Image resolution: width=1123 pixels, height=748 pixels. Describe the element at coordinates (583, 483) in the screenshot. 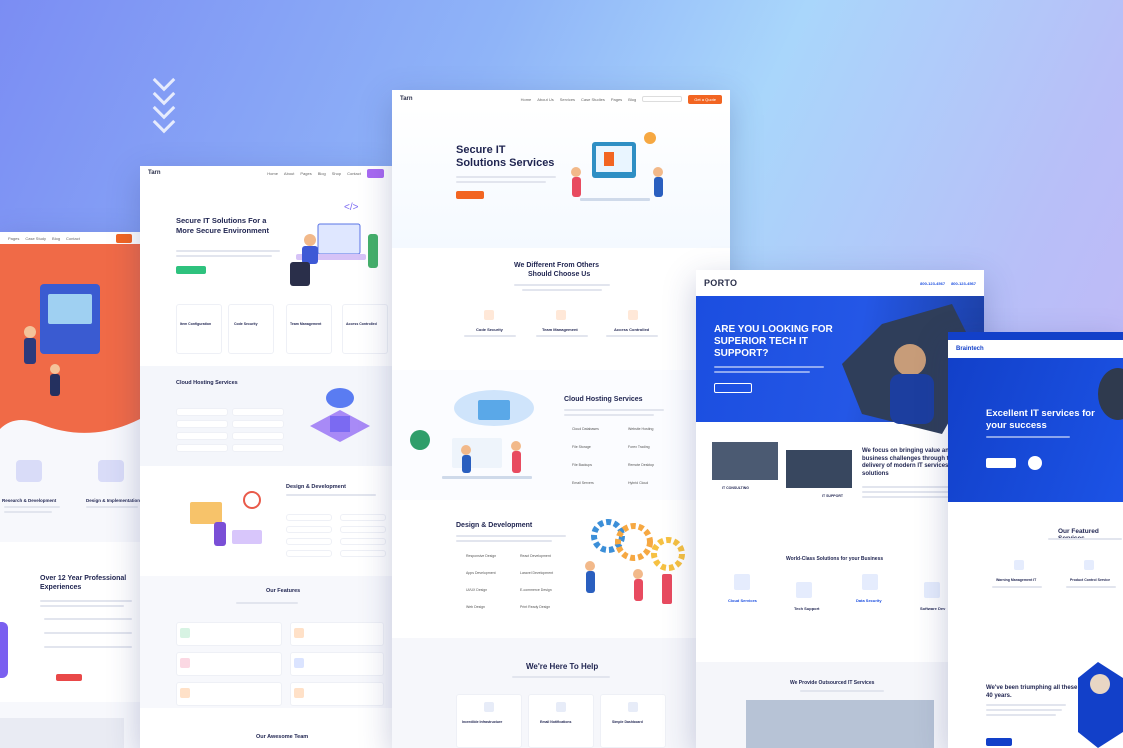

I see `cloud-item: Email Servers` at that location.